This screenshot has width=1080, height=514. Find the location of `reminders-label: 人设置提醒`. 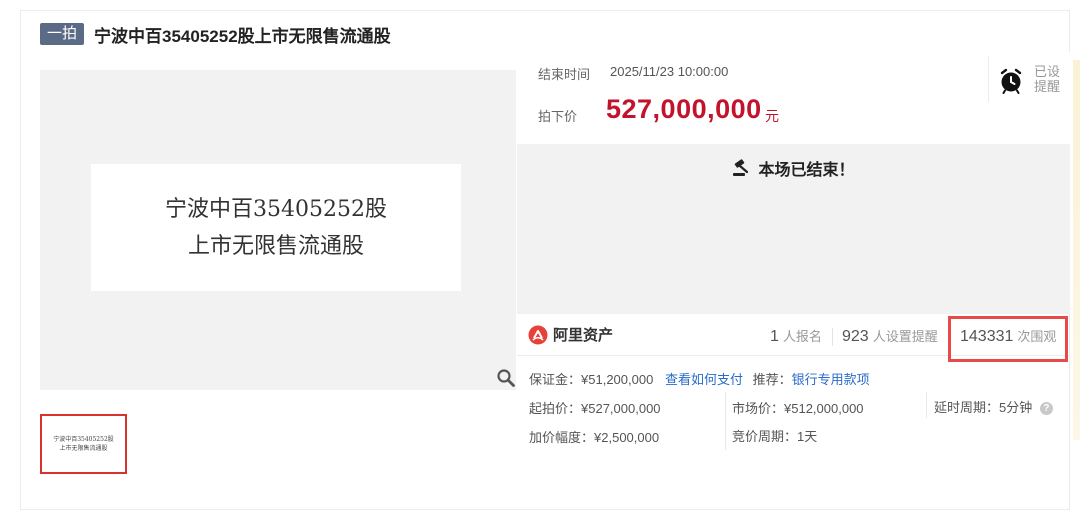

reminders-label: 人设置提醒 is located at coordinates (905, 336).